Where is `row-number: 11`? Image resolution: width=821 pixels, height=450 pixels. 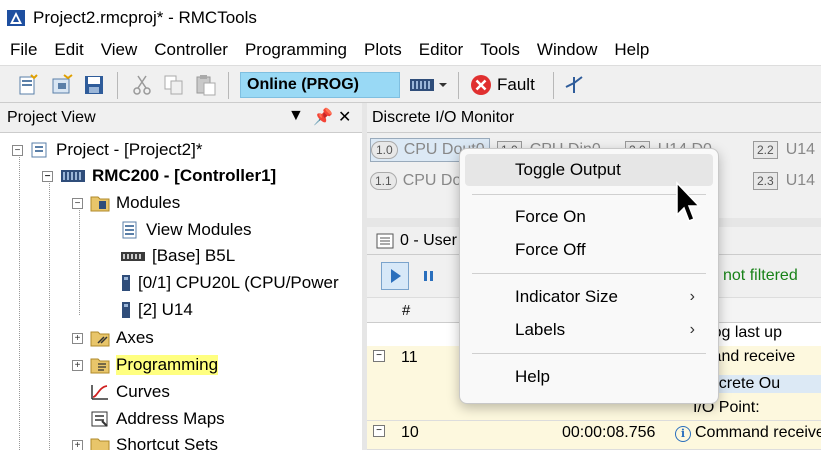
row-number: 11 is located at coordinates (409, 357).